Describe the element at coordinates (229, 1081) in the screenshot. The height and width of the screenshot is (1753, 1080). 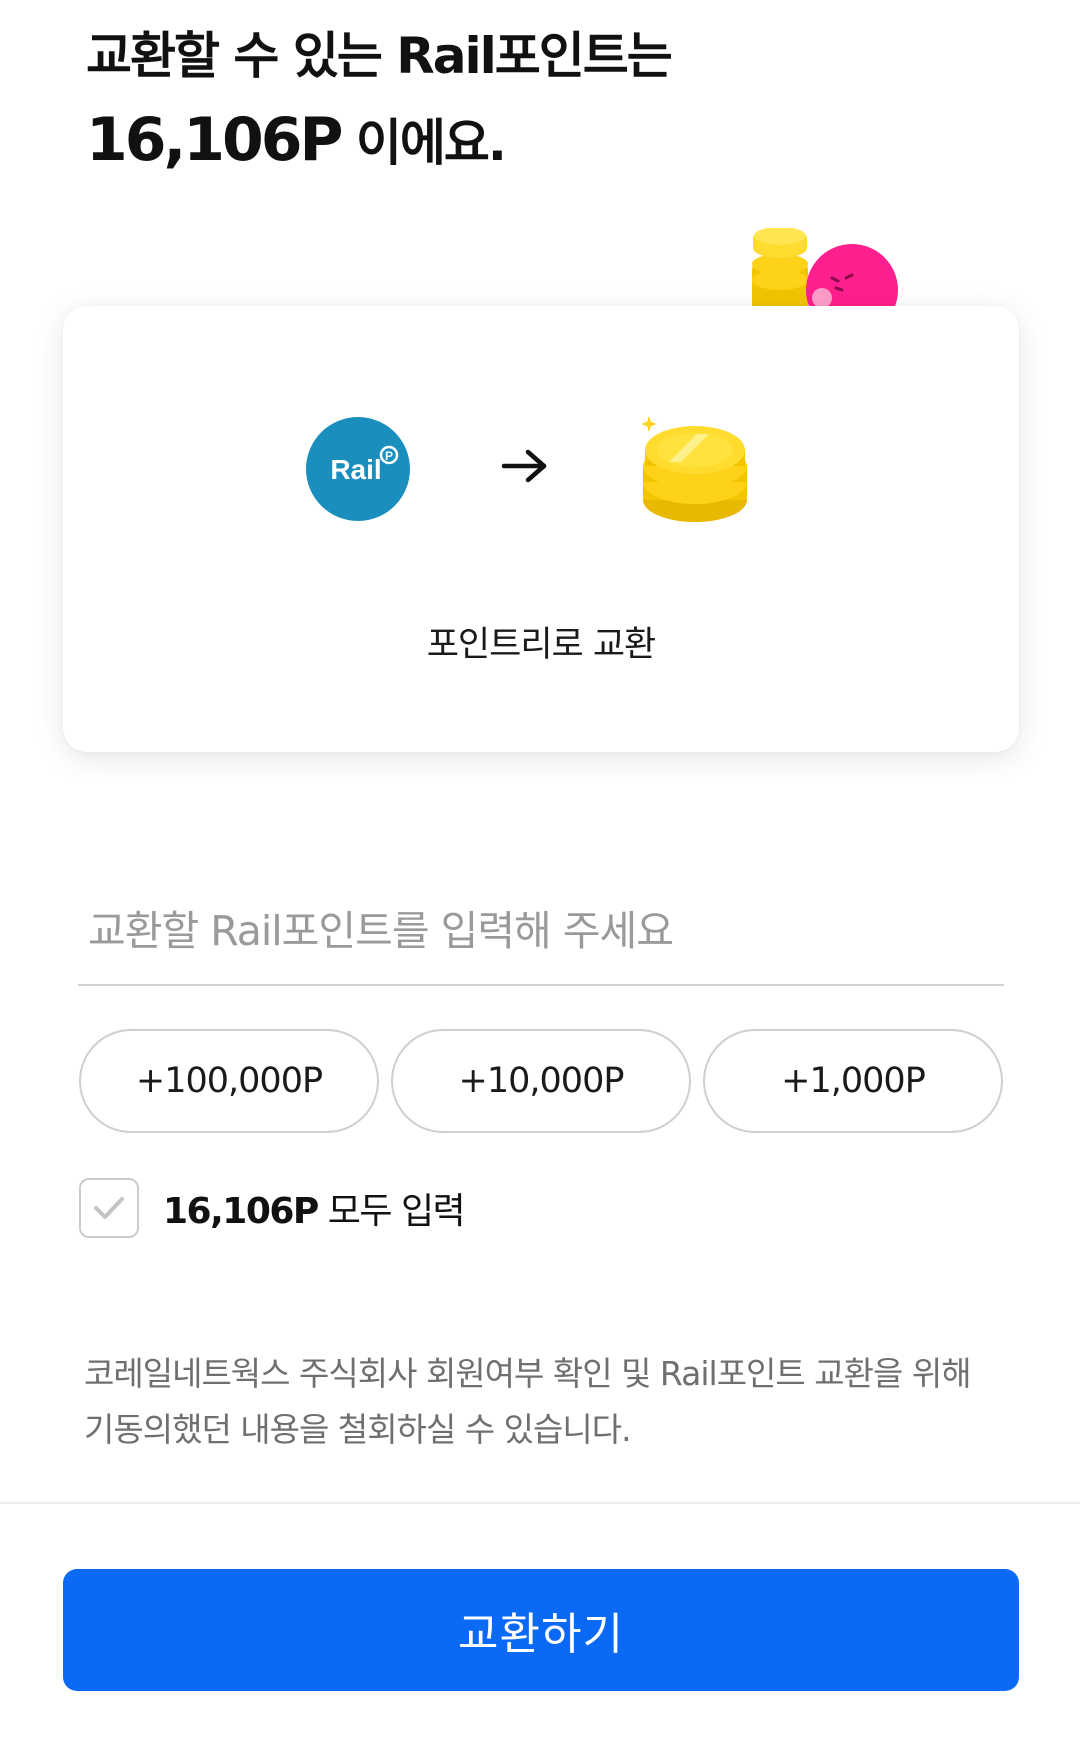
I see `add-100000-button: +100,000P` at that location.